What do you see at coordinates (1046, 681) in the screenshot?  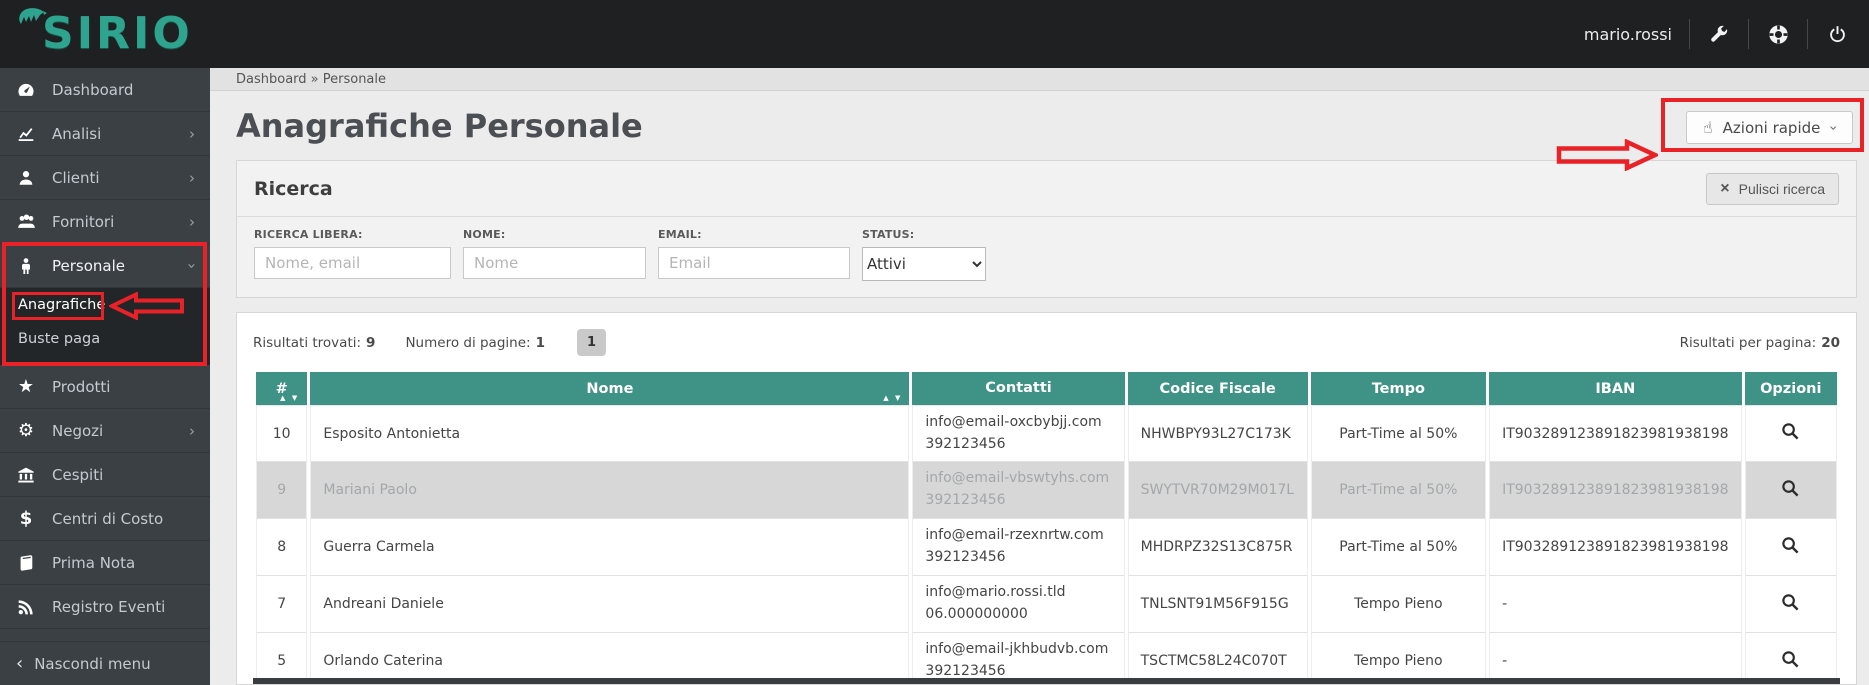 I see `next-row-cutoff` at bounding box center [1046, 681].